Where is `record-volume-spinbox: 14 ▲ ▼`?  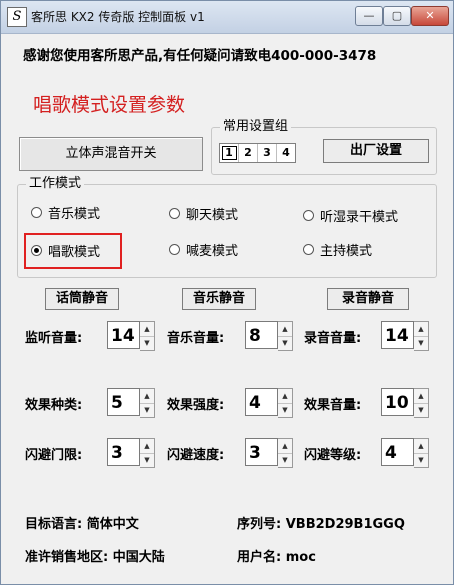 record-volume-spinbox: 14 ▲ ▼ is located at coordinates (405, 336).